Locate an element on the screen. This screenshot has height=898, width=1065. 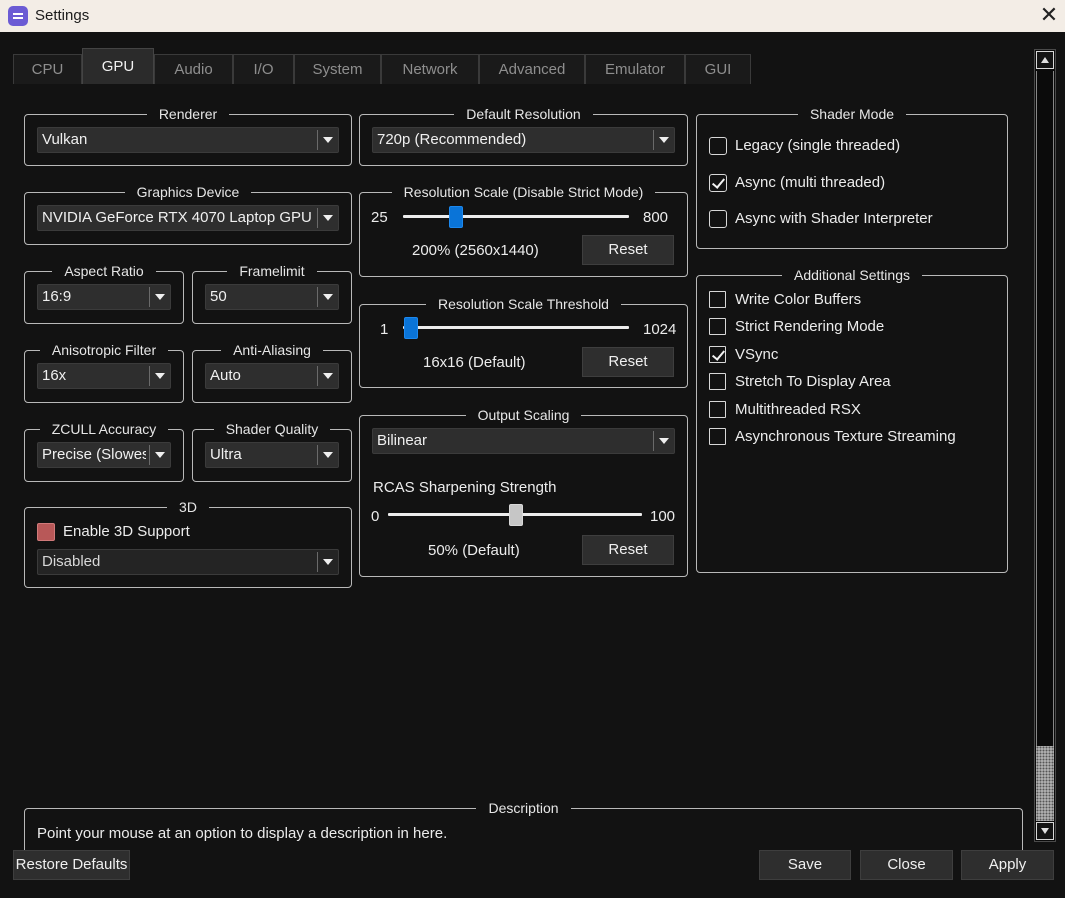
rcas-min: 0 is located at coordinates (375, 516).